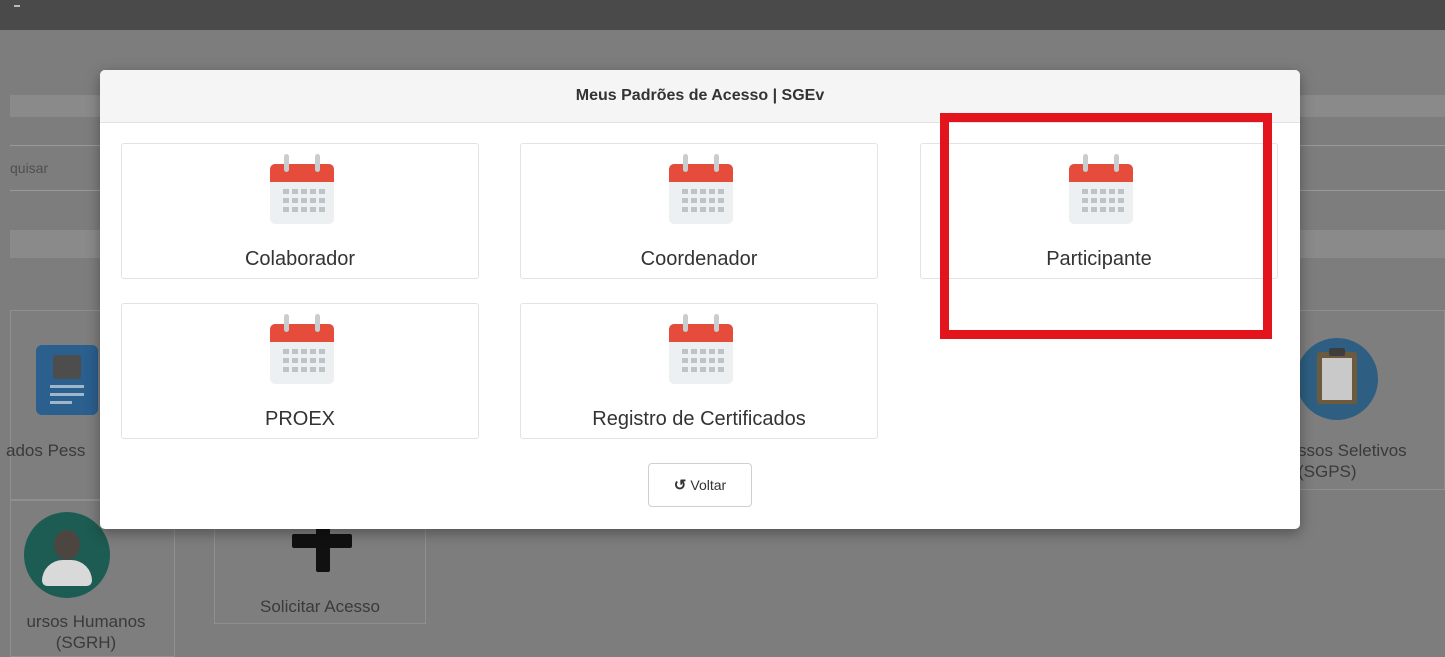 The image size is (1445, 657). What do you see at coordinates (680, 485) in the screenshot?
I see `undo-icon: ↺` at bounding box center [680, 485].